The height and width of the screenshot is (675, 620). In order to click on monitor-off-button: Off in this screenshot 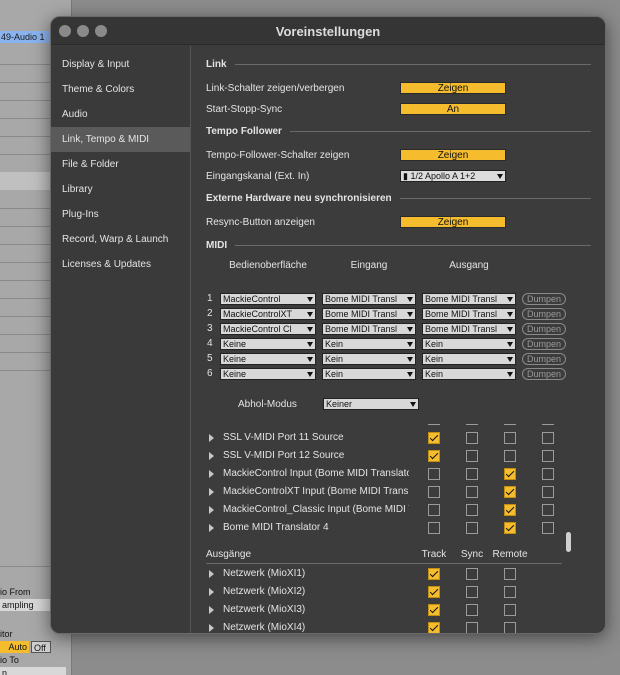, I will do `click(41, 647)`.